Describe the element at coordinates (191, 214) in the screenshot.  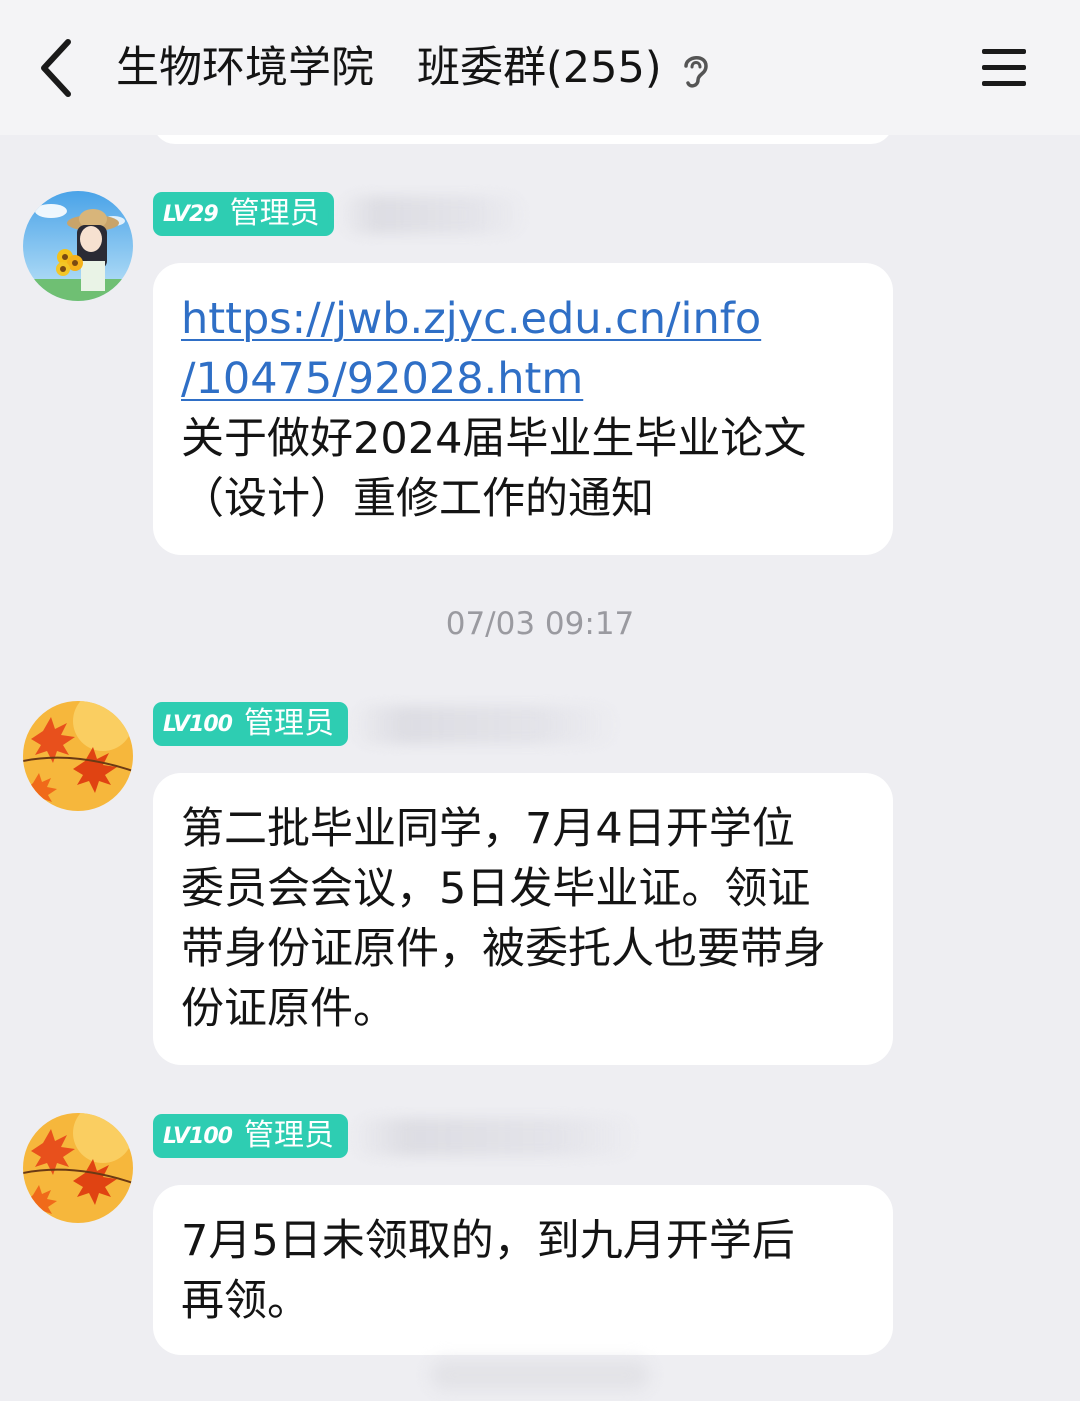
I see `level-label: LV29` at that location.